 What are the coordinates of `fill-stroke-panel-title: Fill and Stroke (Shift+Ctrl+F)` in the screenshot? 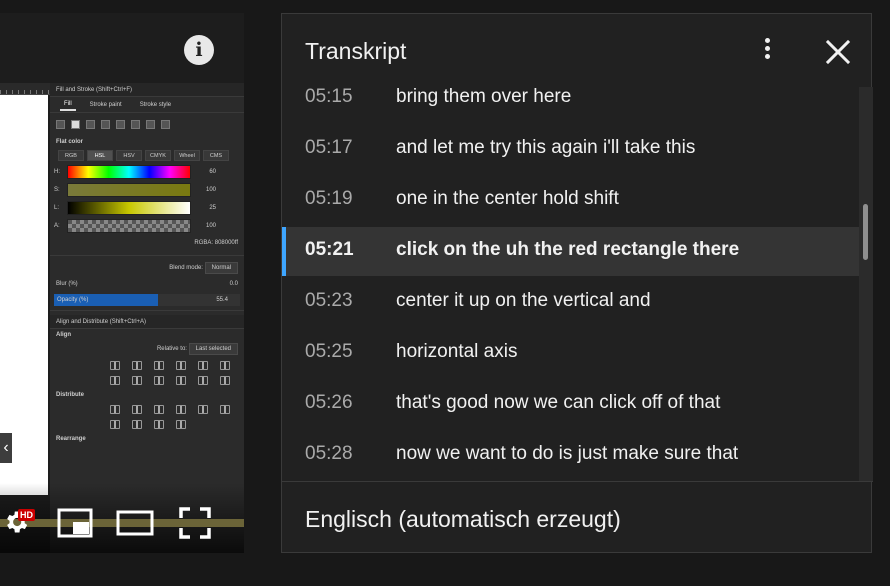 It's located at (147, 90).